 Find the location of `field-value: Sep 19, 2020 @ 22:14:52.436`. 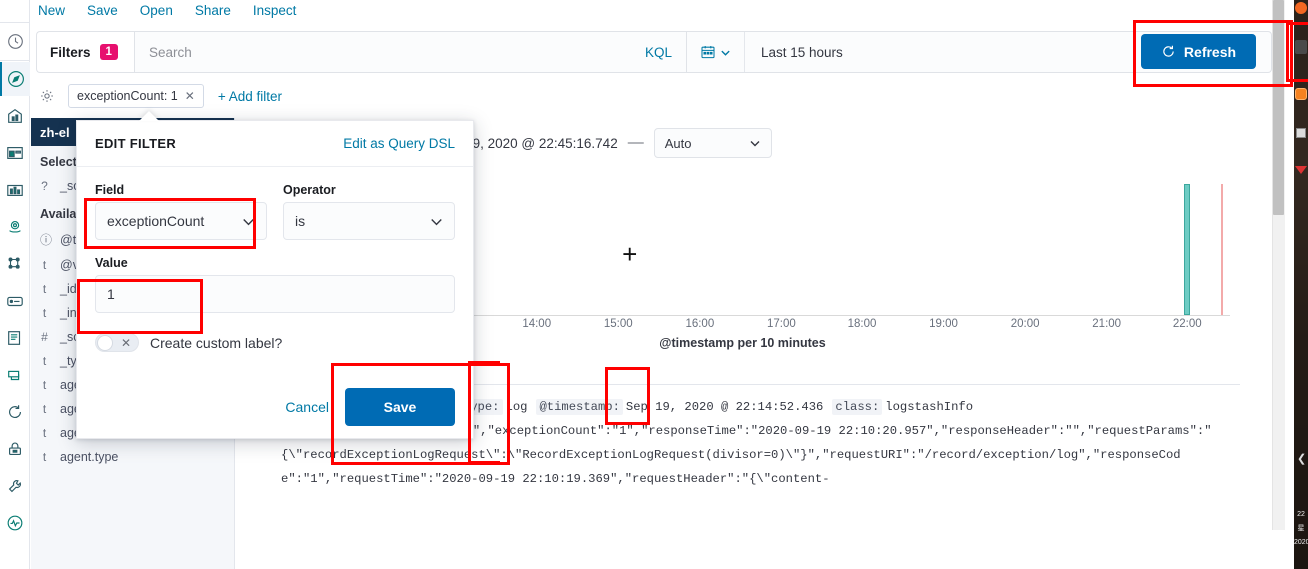

field-value: Sep 19, 2020 @ 22:14:52.436 is located at coordinates (724, 407).